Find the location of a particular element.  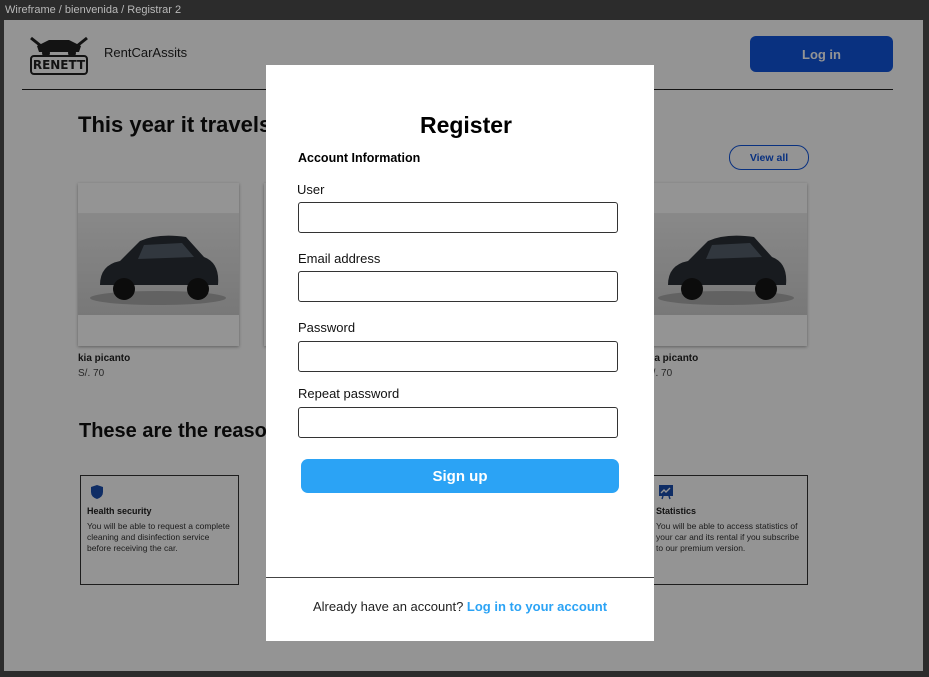

repeat-password-label: Repeat password is located at coordinates (349, 393).